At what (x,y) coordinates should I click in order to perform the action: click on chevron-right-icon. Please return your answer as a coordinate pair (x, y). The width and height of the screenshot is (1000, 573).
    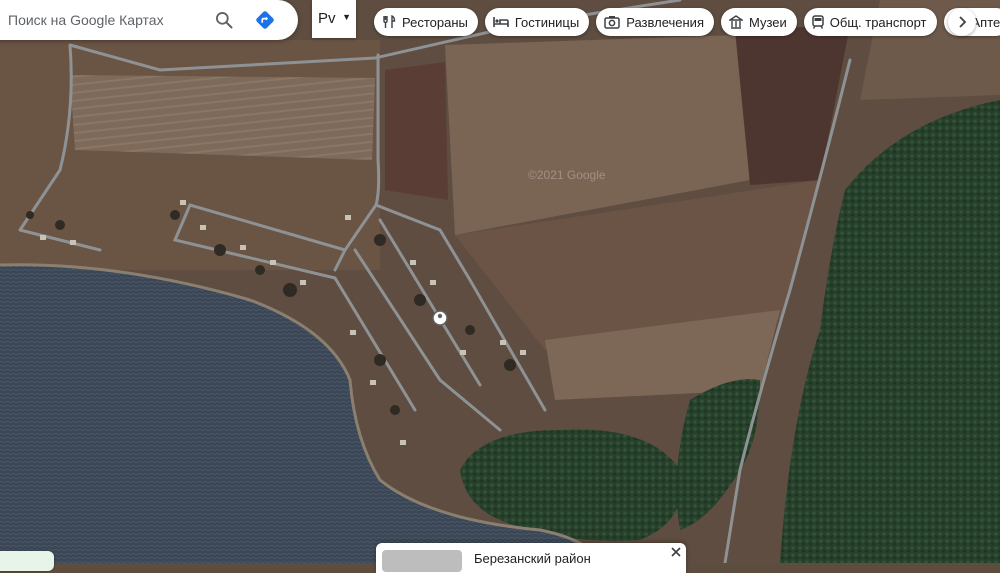
    Looking at the image, I should click on (963, 22).